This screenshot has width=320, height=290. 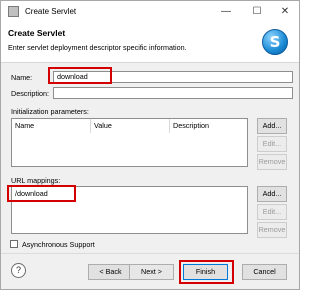 I want to click on title-bar: Create Servlet — ☐ ✕, so click(x=150, y=12).